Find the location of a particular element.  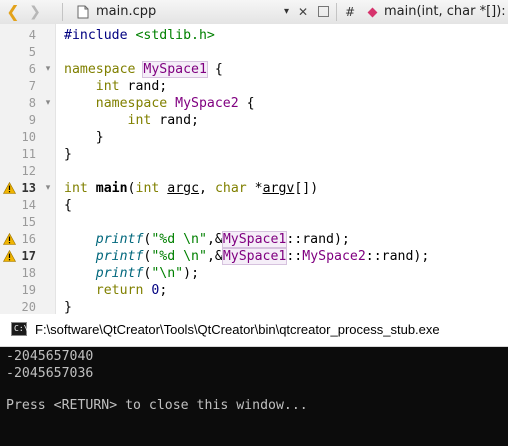

code-line: 16 printf("%d \n",&MySpace1::rand); is located at coordinates (254, 239).